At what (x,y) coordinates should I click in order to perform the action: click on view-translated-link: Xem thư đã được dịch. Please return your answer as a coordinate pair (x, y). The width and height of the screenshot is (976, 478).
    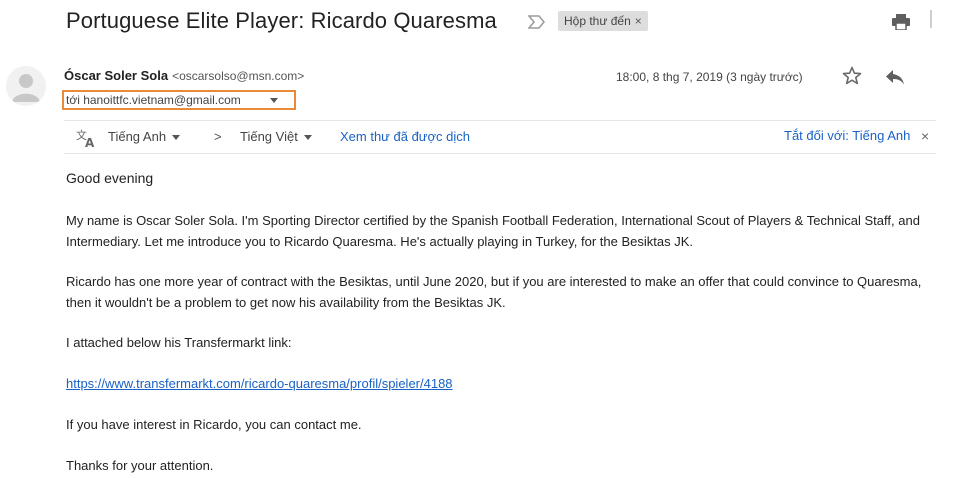
    Looking at the image, I should click on (405, 136).